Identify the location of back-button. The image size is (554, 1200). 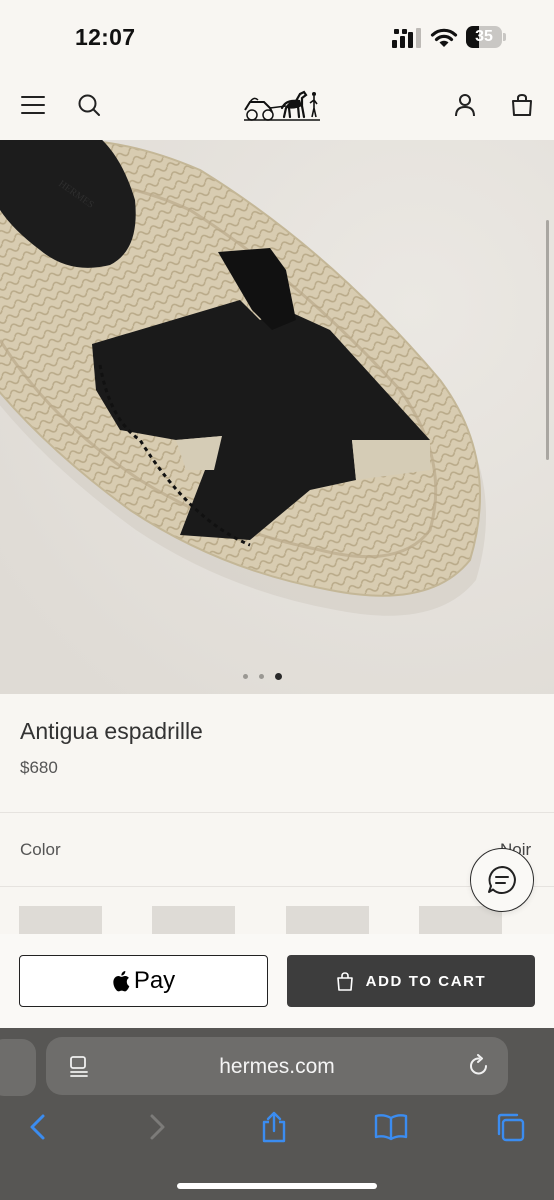
(38, 1127).